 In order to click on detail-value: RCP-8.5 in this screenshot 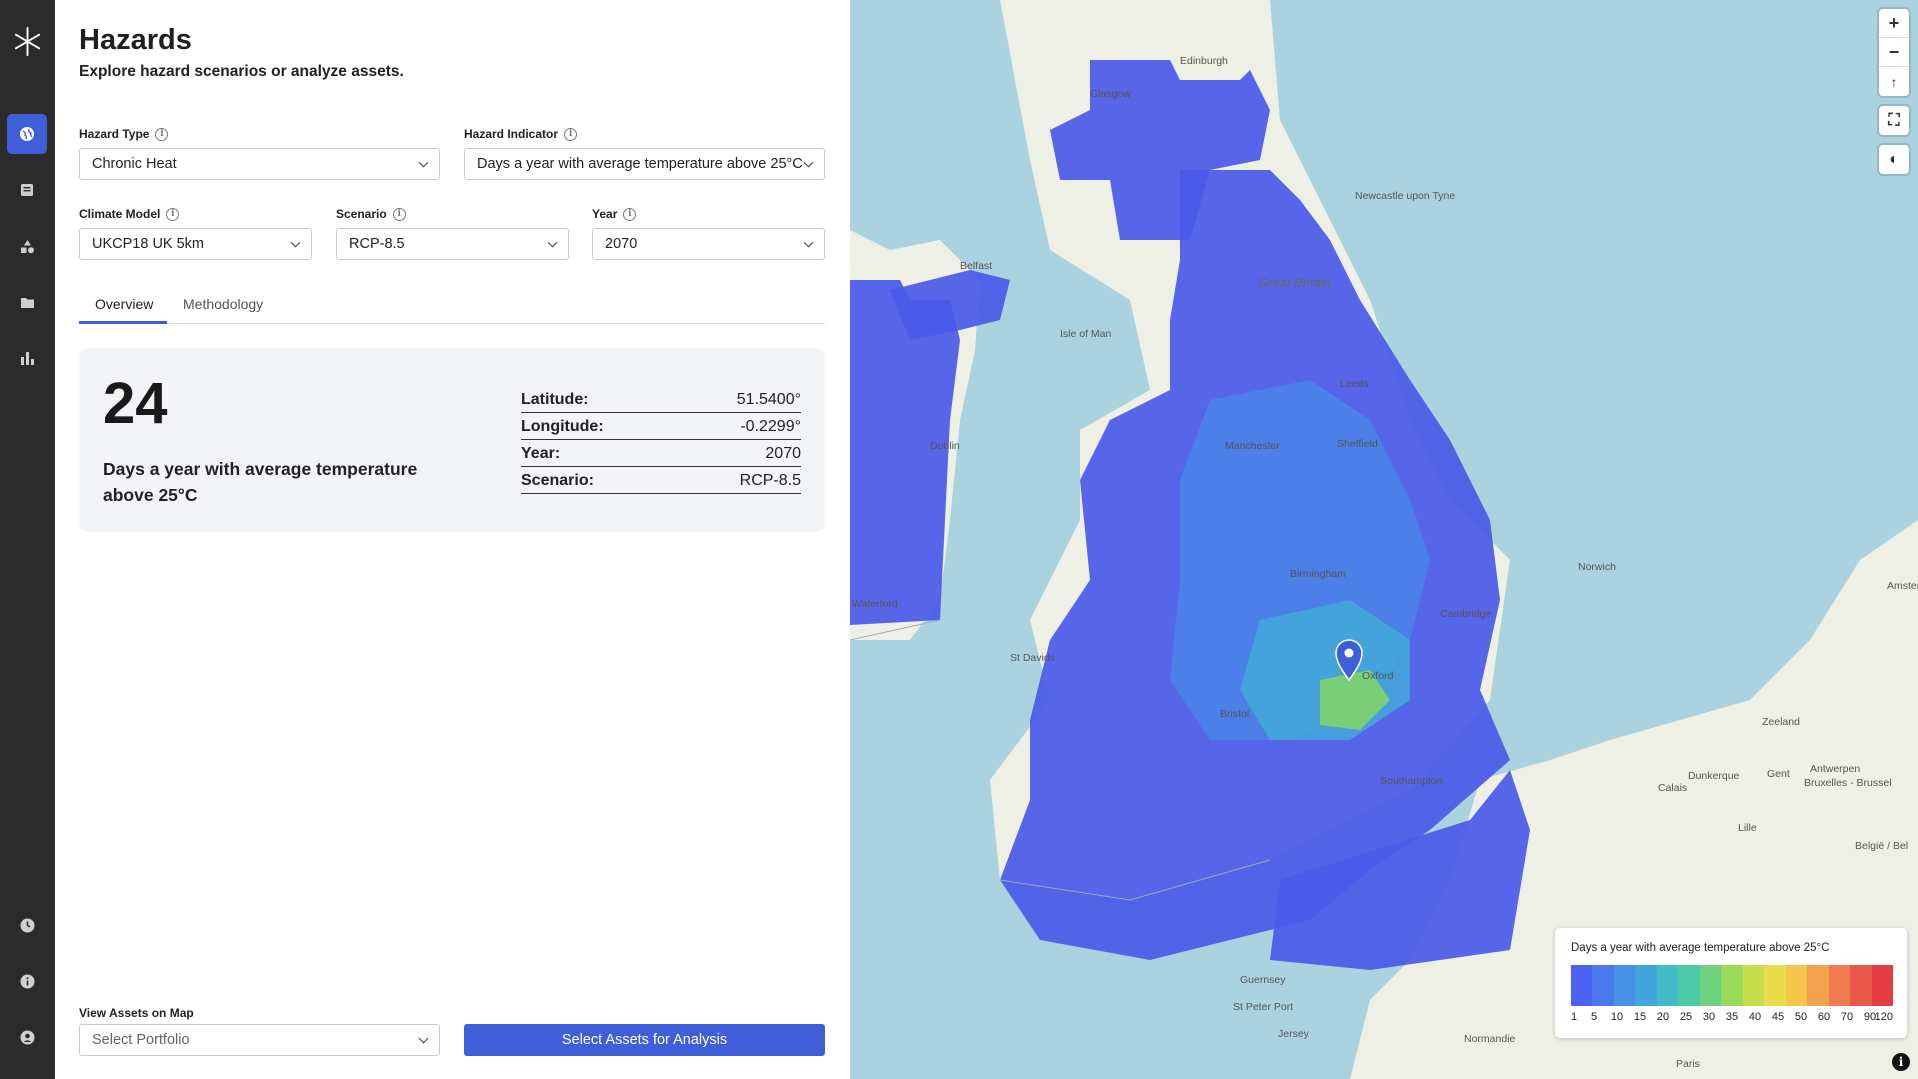, I will do `click(770, 480)`.